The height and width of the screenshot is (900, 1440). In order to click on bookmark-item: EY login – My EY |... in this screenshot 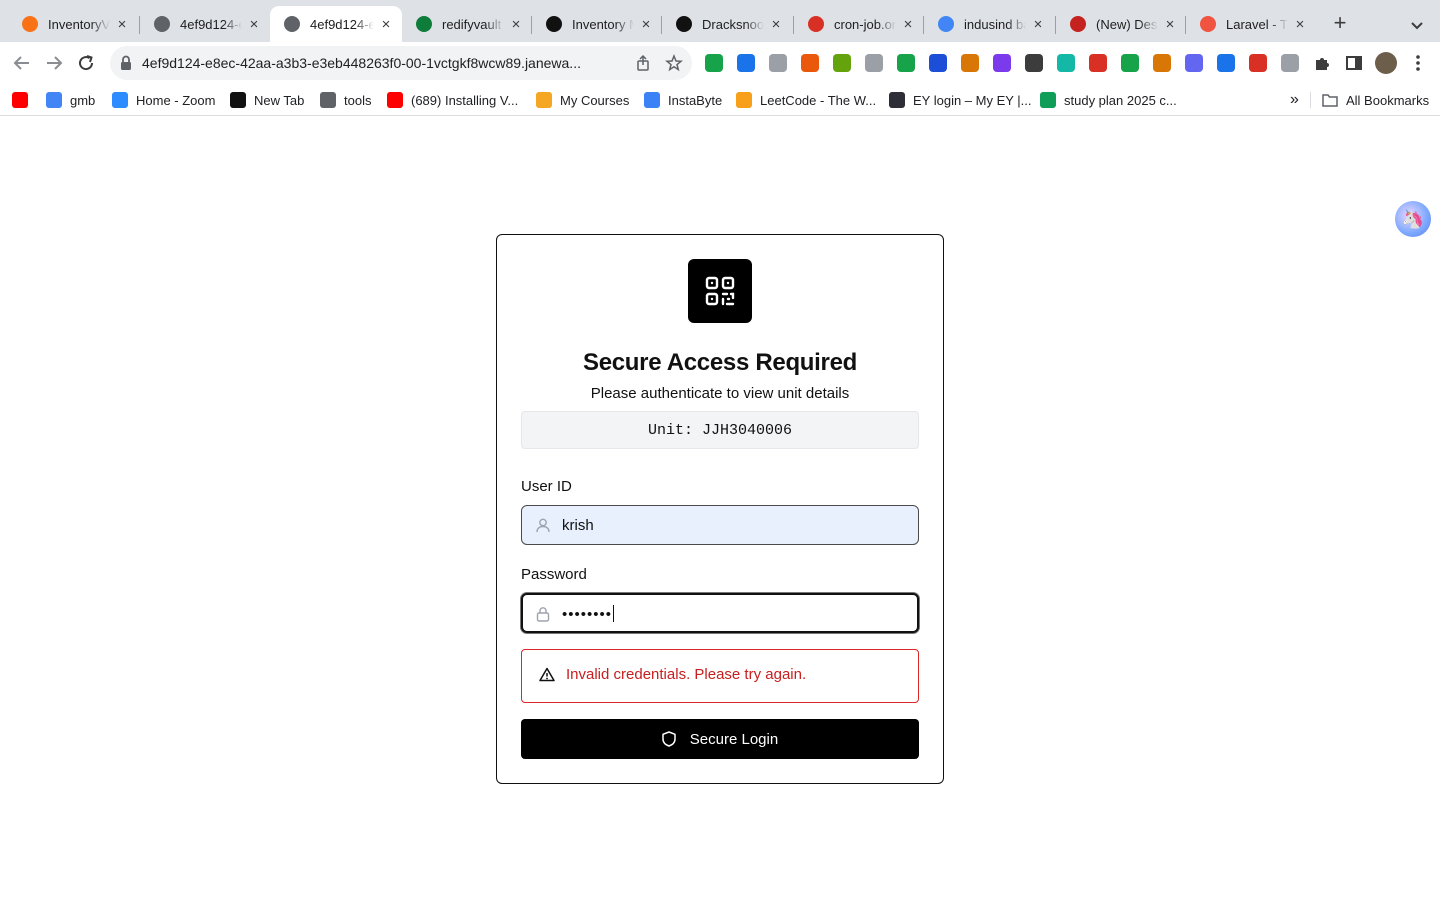, I will do `click(960, 100)`.